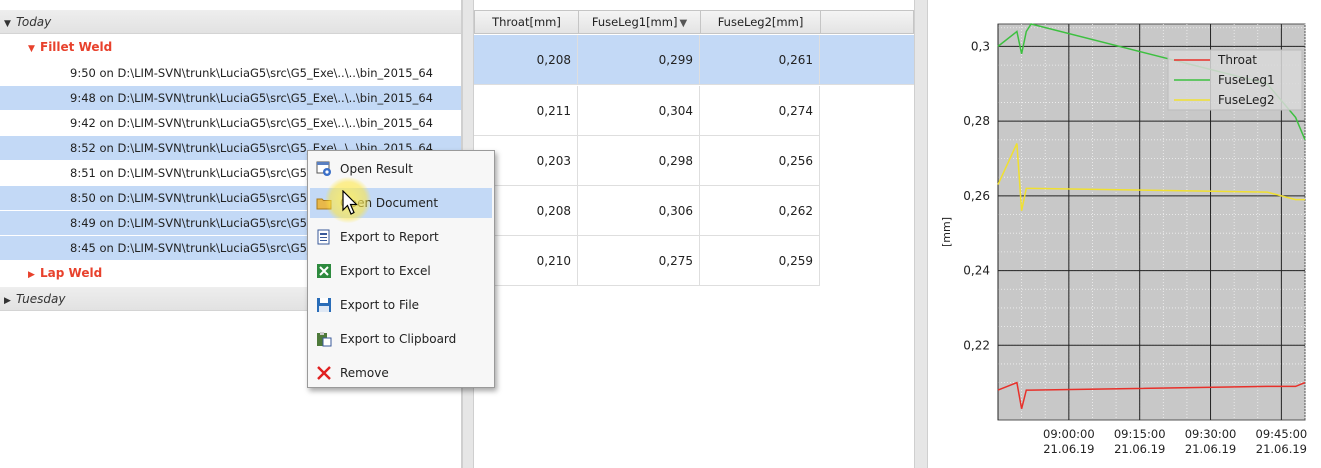 The height and width of the screenshot is (468, 1321). I want to click on tree-group-today: ▼ Today, so click(230, 23).